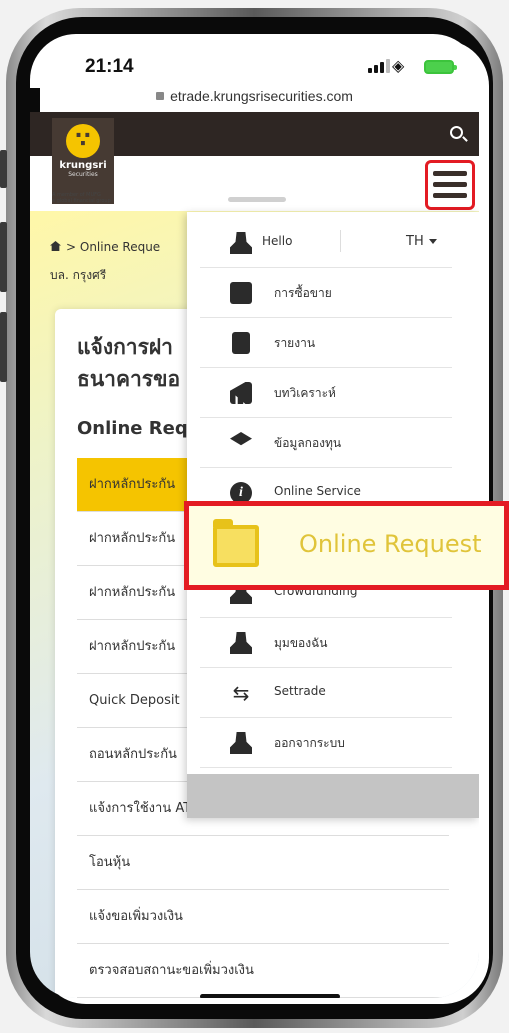 This screenshot has width=509, height=1033. I want to click on menu-item-settrade: ⇆ Settrade, so click(326, 693).